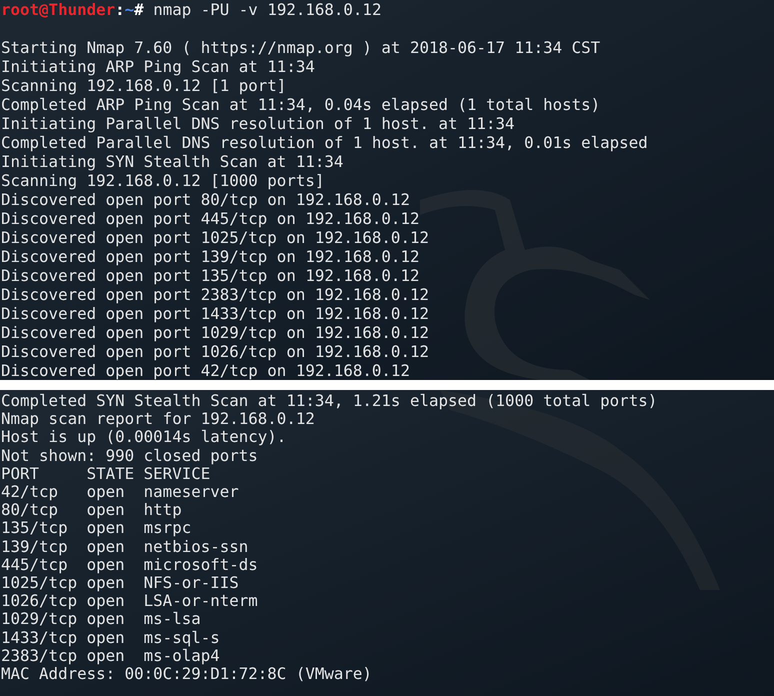 The width and height of the screenshot is (774, 696). I want to click on output-line: 135/tcp open msrpc, so click(96, 528).